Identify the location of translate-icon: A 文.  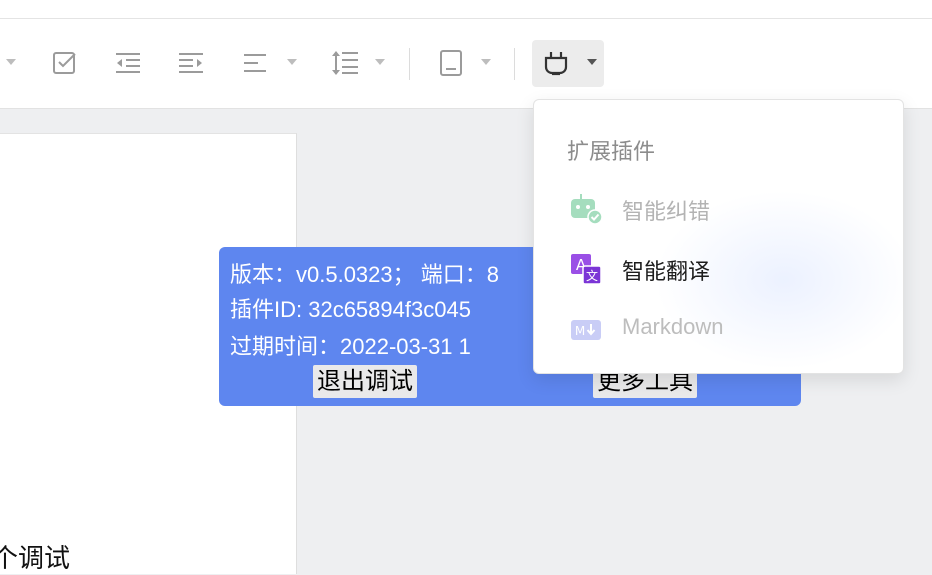
(586, 269).